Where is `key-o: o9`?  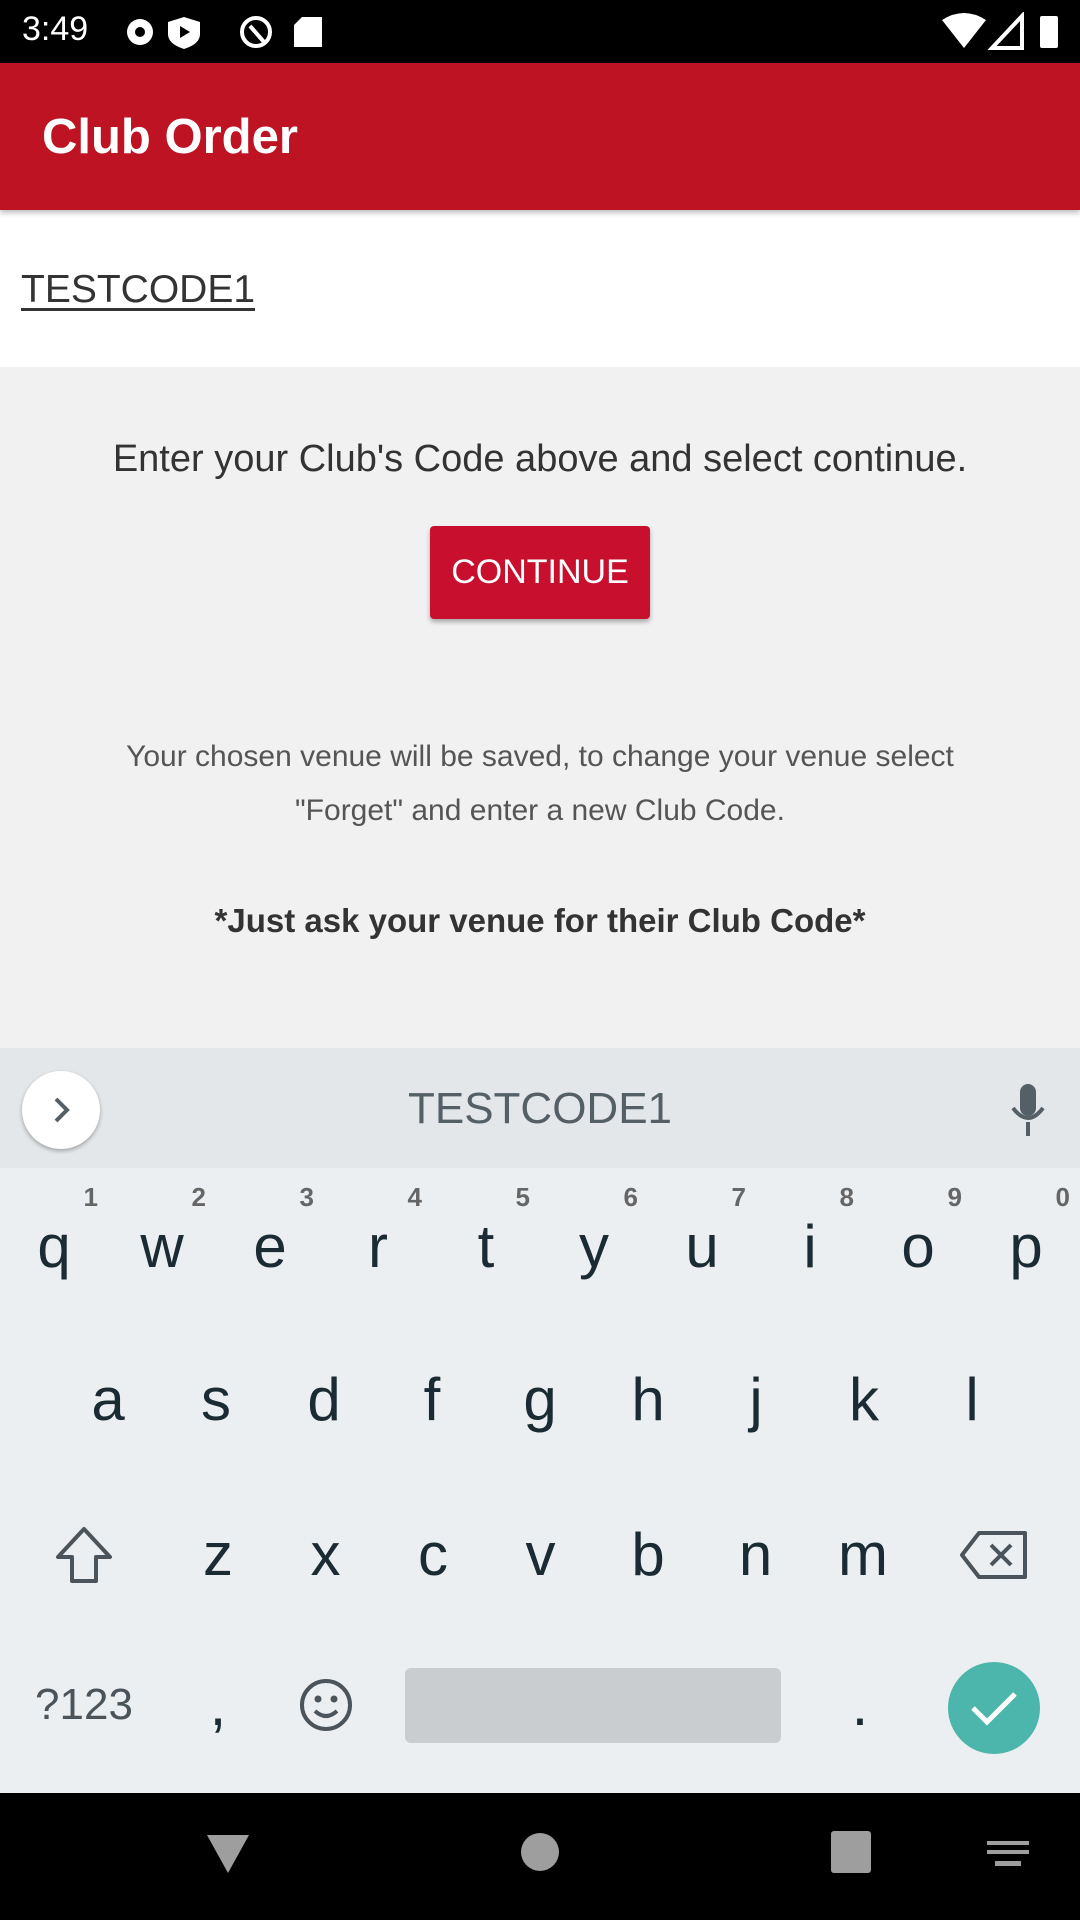 key-o: o9 is located at coordinates (918, 1247).